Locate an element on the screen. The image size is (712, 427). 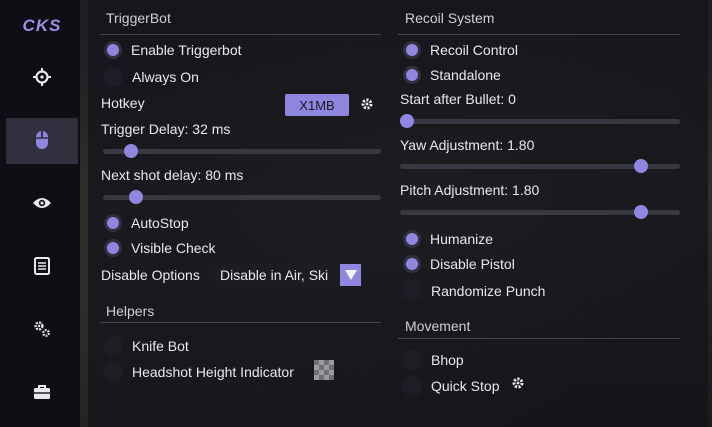
quick-stop-gear-icon is located at coordinates (518, 384).